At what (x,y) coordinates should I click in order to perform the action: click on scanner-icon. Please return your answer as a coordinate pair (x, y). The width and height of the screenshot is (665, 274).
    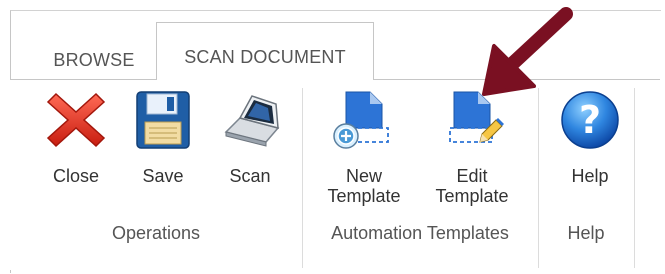
    Looking at the image, I should click on (250, 122).